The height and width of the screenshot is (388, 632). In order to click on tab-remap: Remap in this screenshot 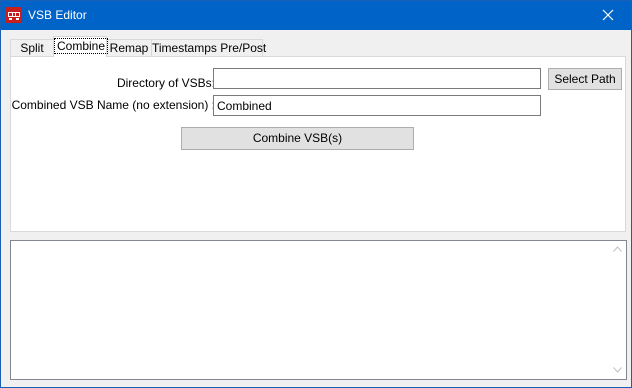, I will do `click(129, 47)`.